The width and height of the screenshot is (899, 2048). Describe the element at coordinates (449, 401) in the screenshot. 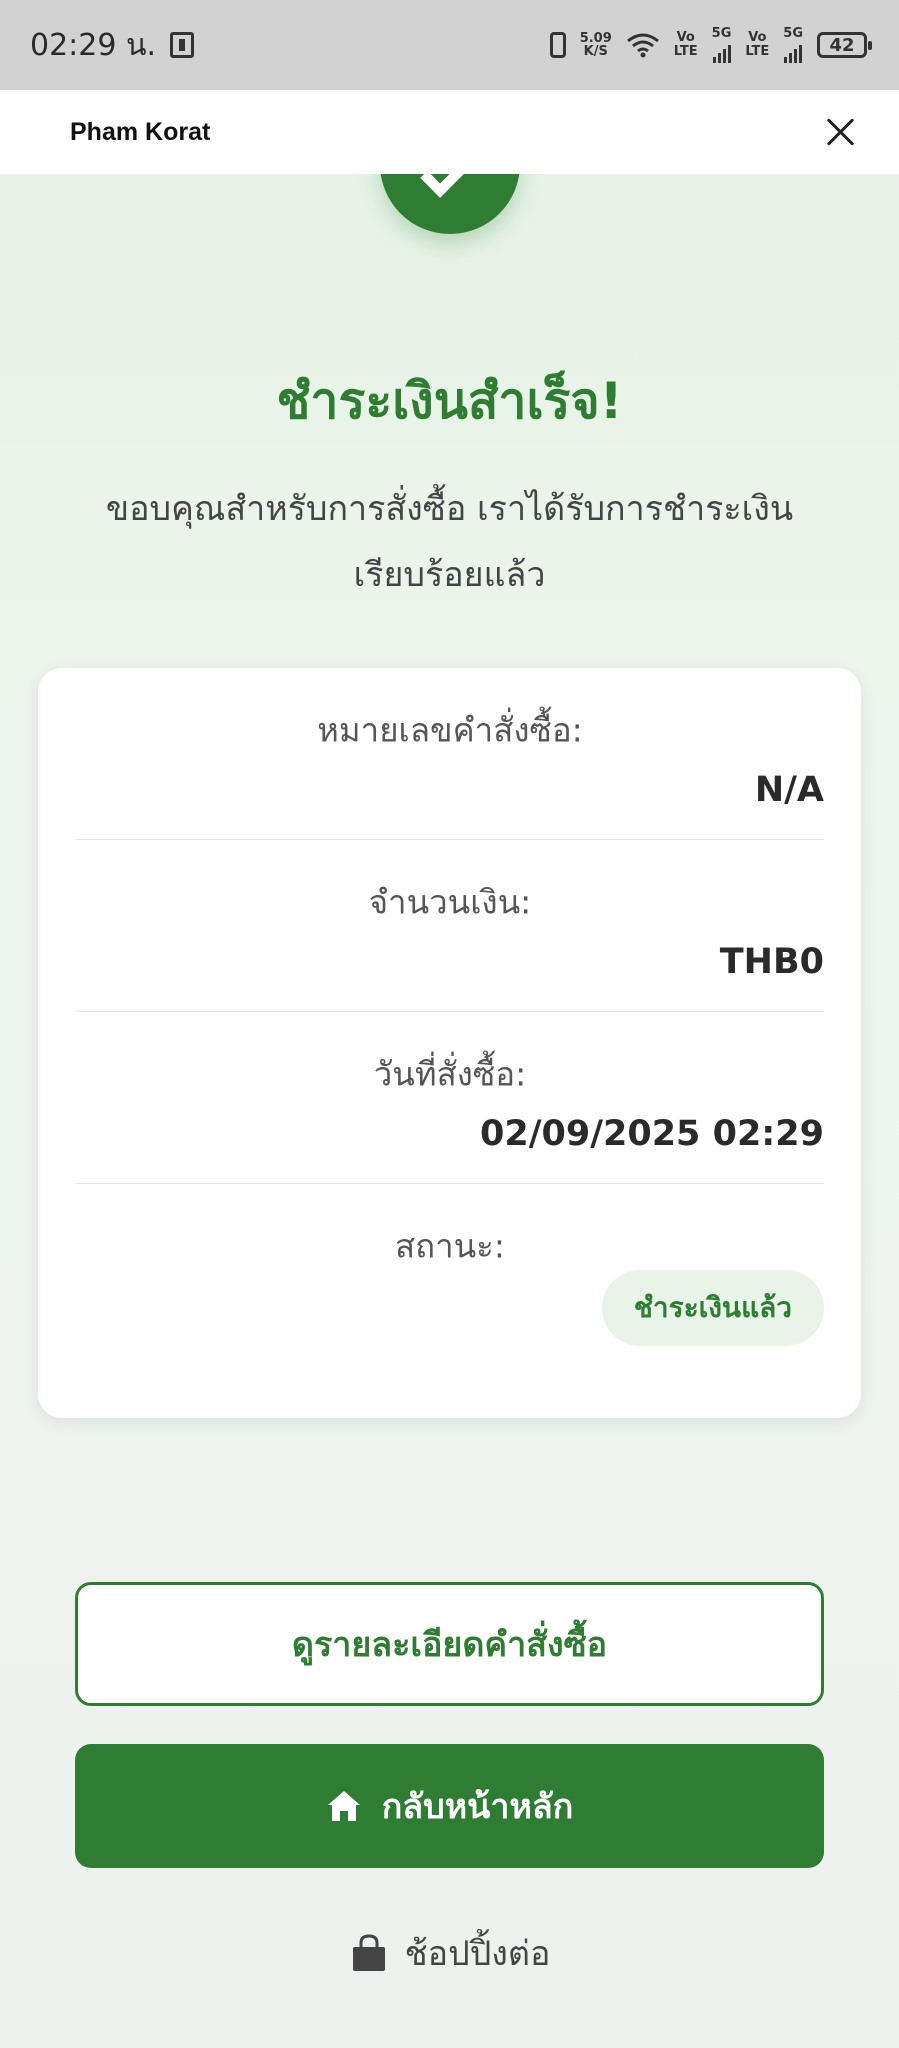

I see `success-title: ชำระเงินสำเร็จ!` at that location.